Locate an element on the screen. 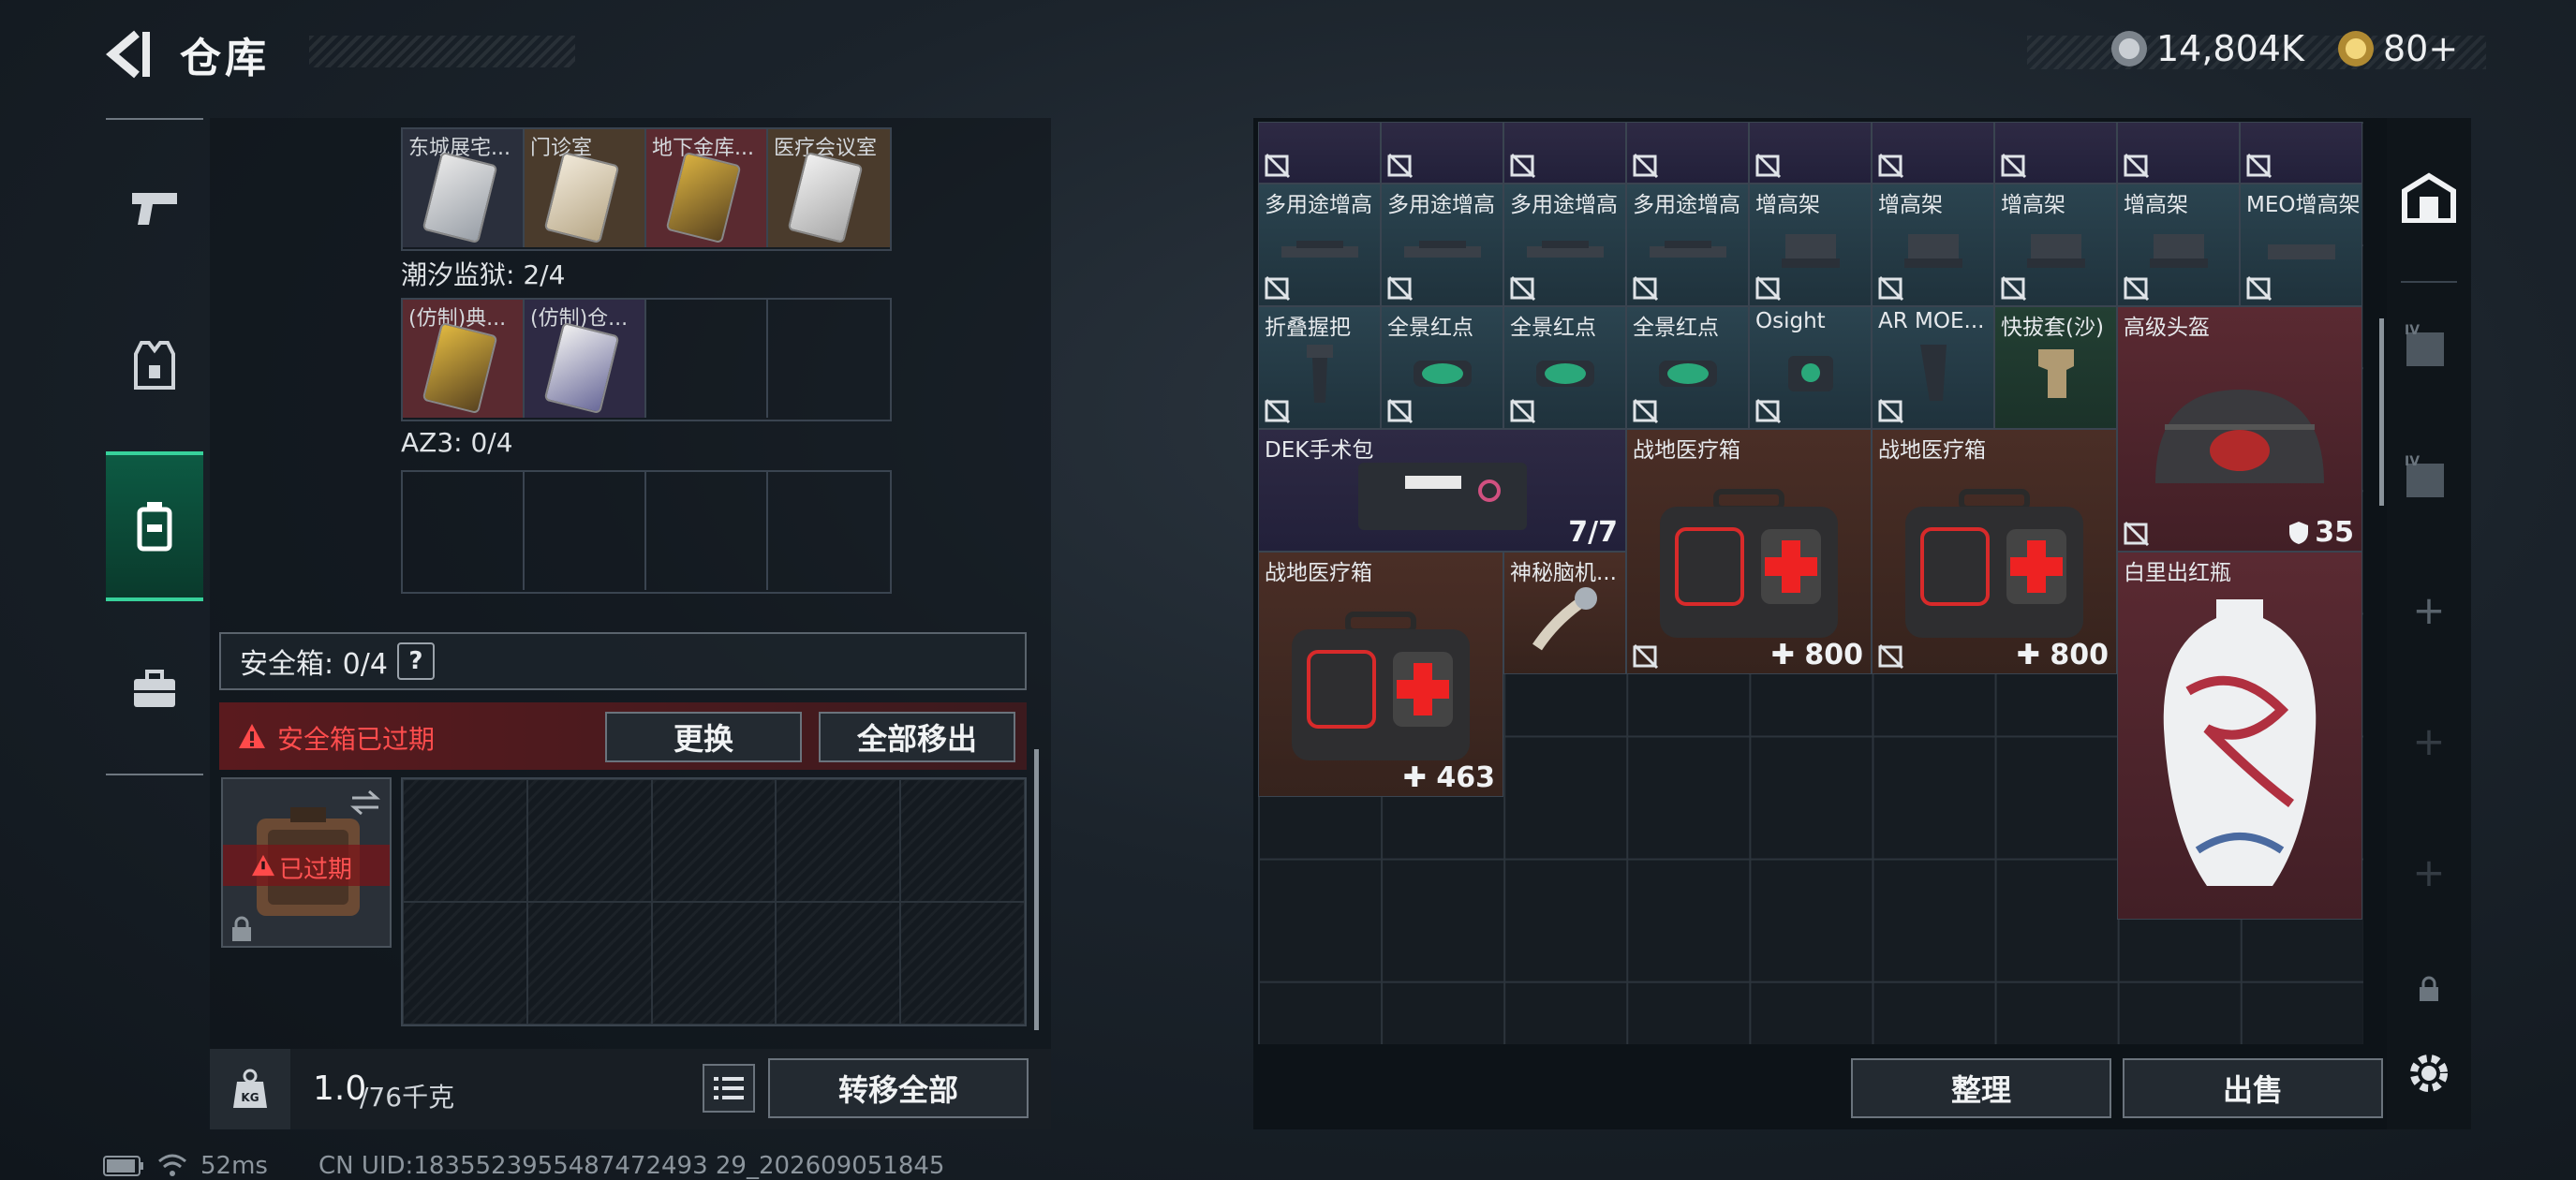  storage-item: 折叠握把 is located at coordinates (1320, 367).